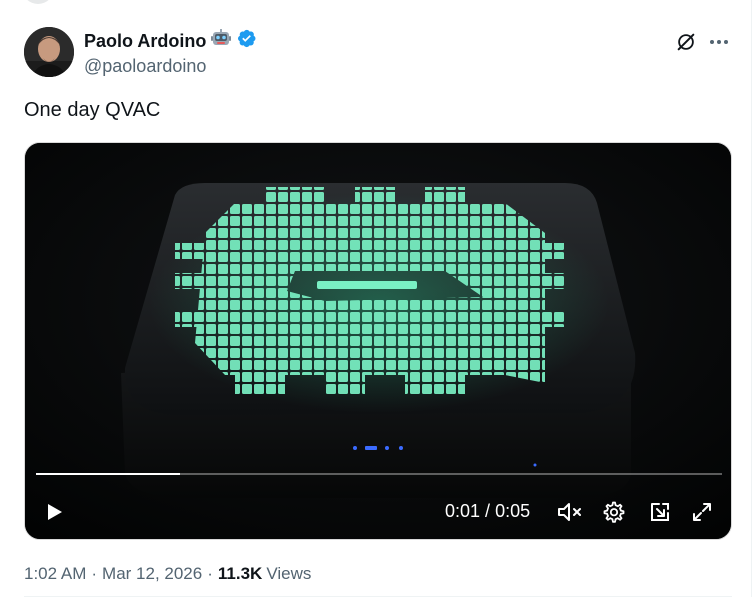 The image size is (752, 597). What do you see at coordinates (686, 42) in the screenshot?
I see `grok-icon` at bounding box center [686, 42].